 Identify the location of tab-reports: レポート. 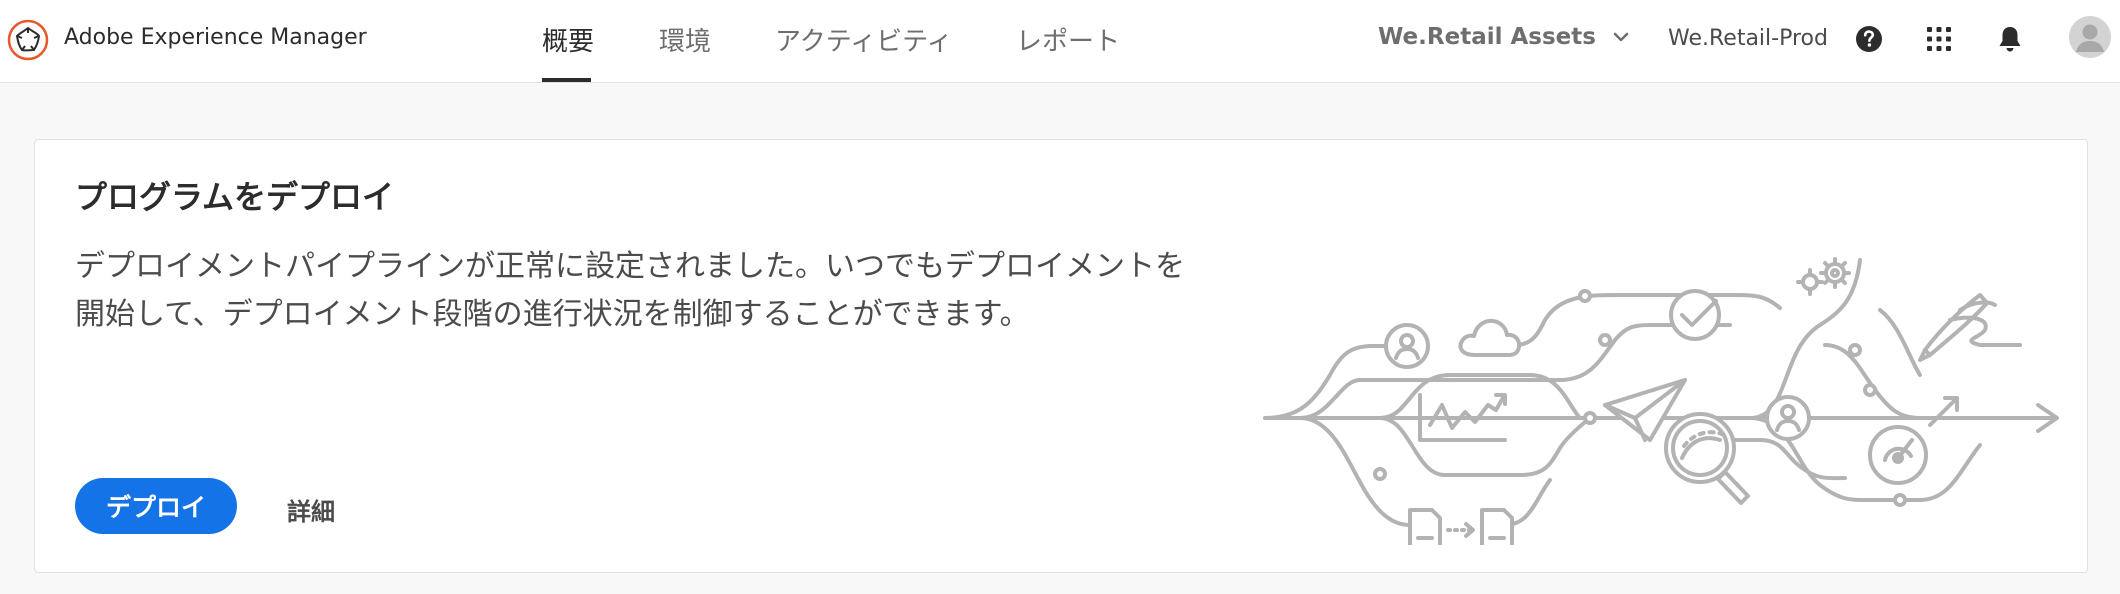
(1068, 39).